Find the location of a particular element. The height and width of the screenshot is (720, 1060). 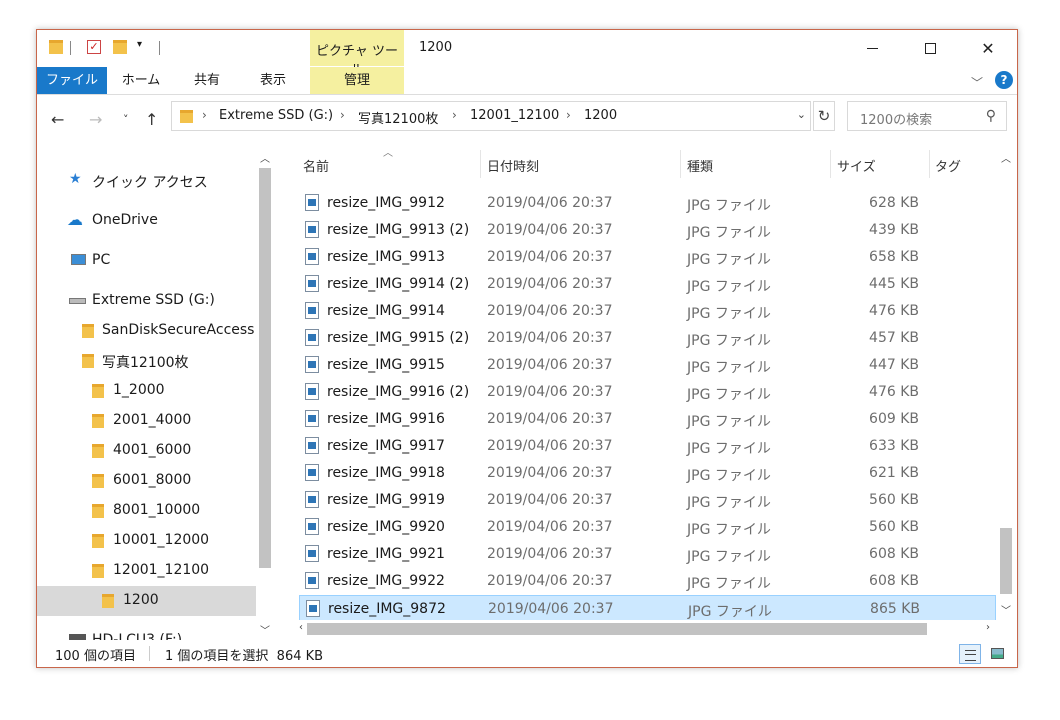

qat-customize-icon: ▾ is located at coordinates (139, 44).